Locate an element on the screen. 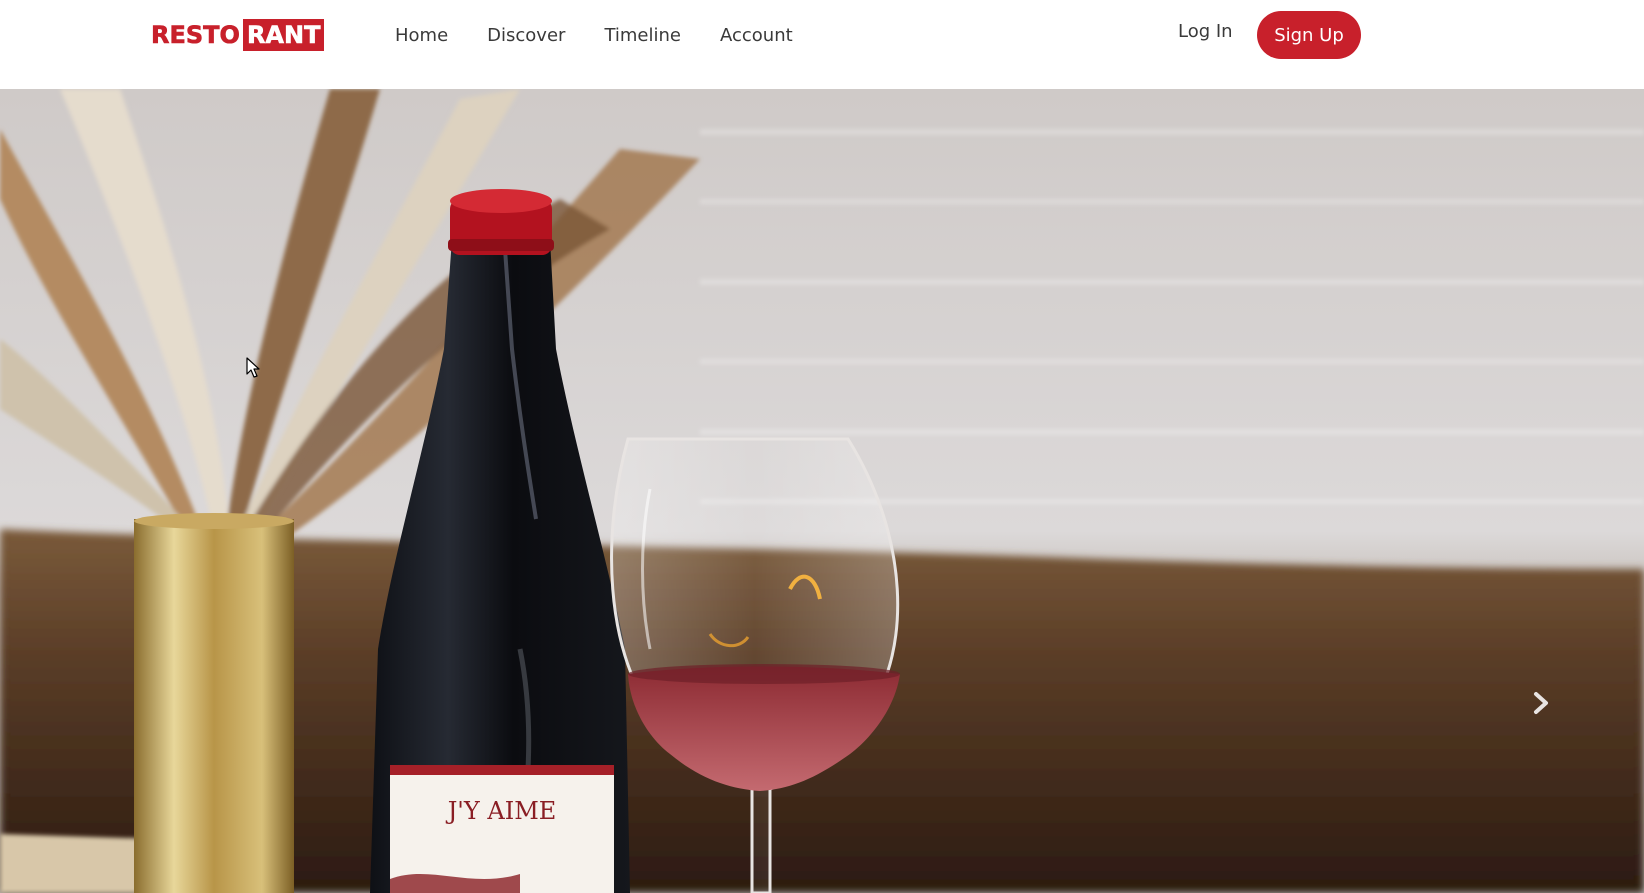  carousel-next-button is located at coordinates (1541, 703).